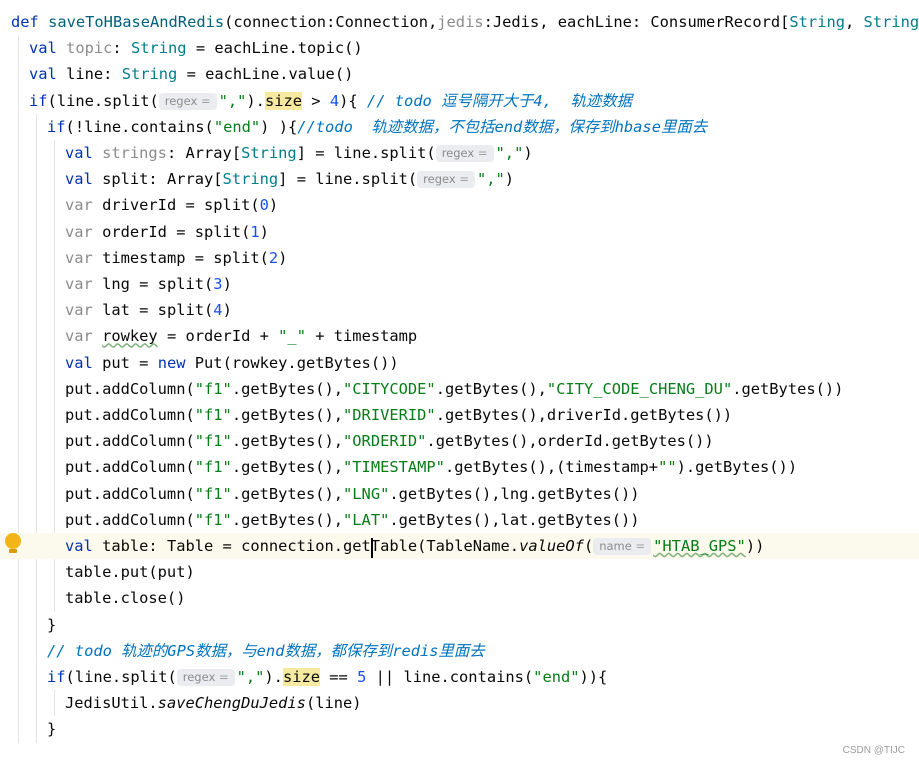 This screenshot has width=919, height=764. Describe the element at coordinates (187, 101) in the screenshot. I see `parameter-hint: regex =` at that location.